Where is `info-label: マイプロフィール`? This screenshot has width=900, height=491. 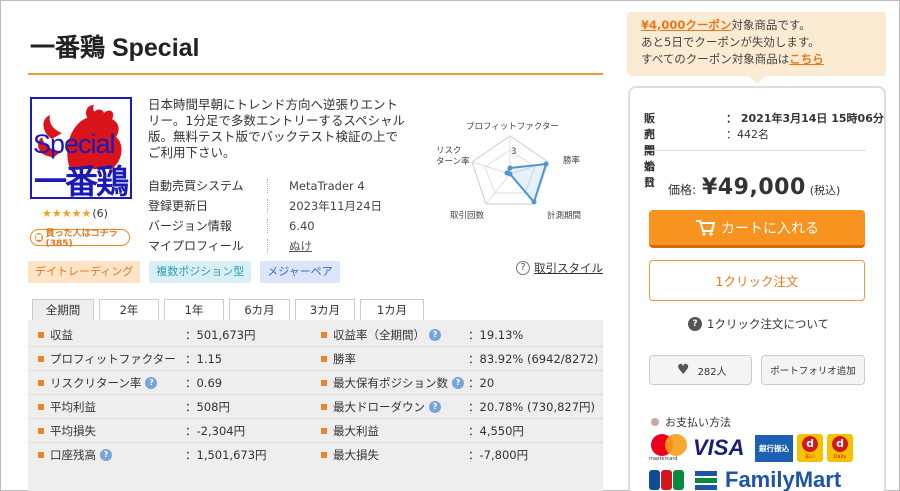
info-label: マイプロフィール is located at coordinates (196, 246).